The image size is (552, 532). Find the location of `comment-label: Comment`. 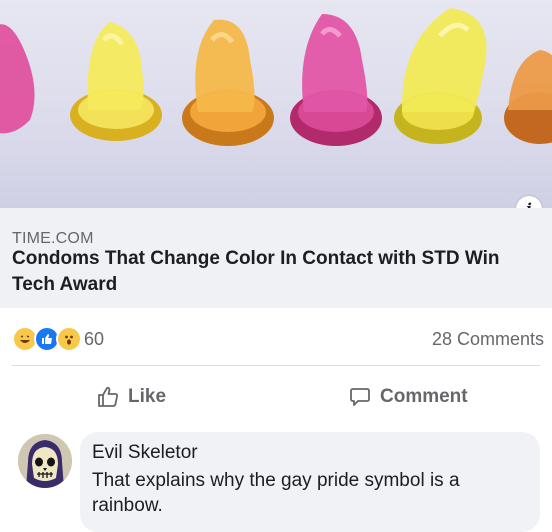

comment-label: Comment is located at coordinates (424, 396).